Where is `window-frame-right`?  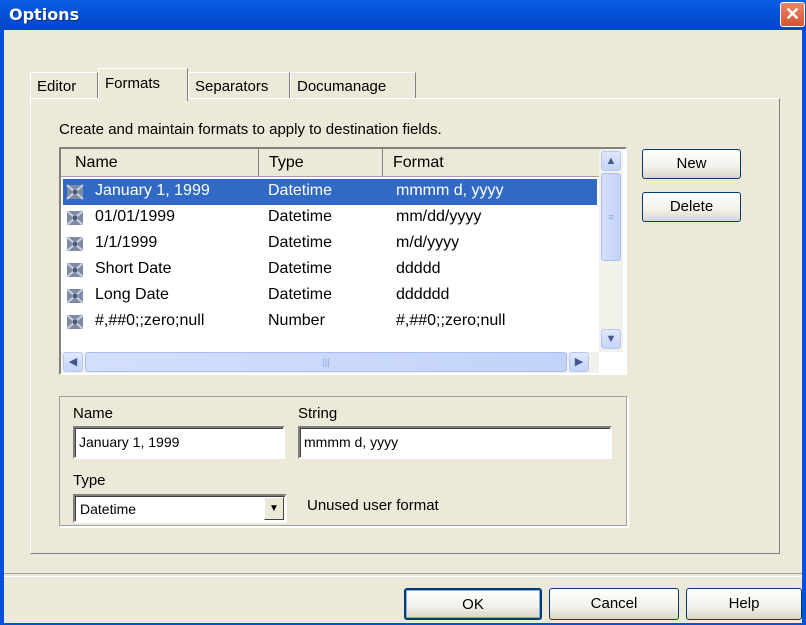
window-frame-right is located at coordinates (804, 327).